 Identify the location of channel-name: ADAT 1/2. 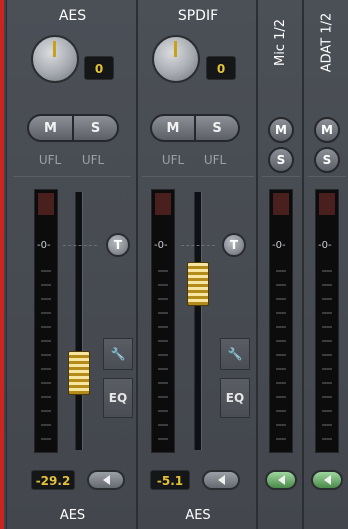
(327, 42).